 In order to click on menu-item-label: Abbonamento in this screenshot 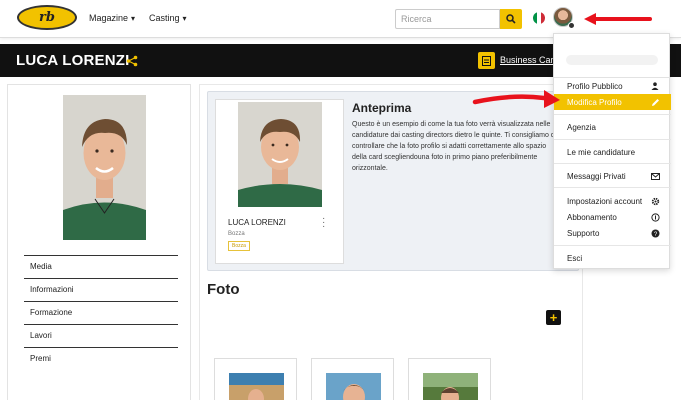, I will do `click(592, 217)`.